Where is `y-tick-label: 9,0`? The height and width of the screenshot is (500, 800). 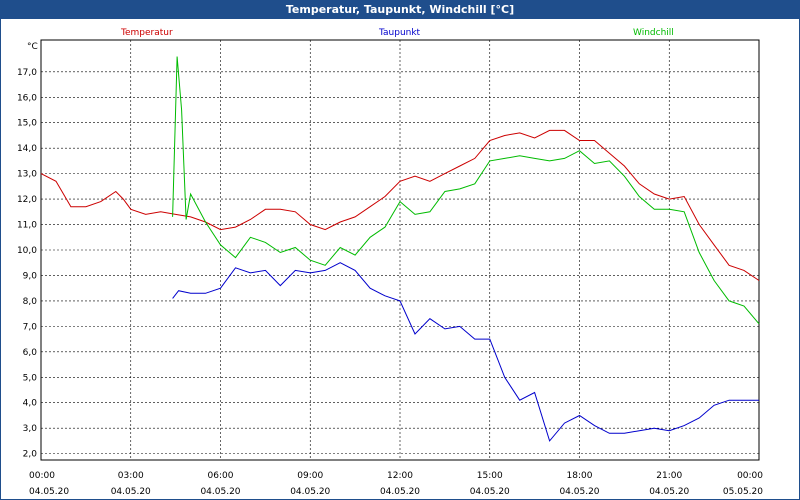 y-tick-label: 9,0 is located at coordinates (30, 276).